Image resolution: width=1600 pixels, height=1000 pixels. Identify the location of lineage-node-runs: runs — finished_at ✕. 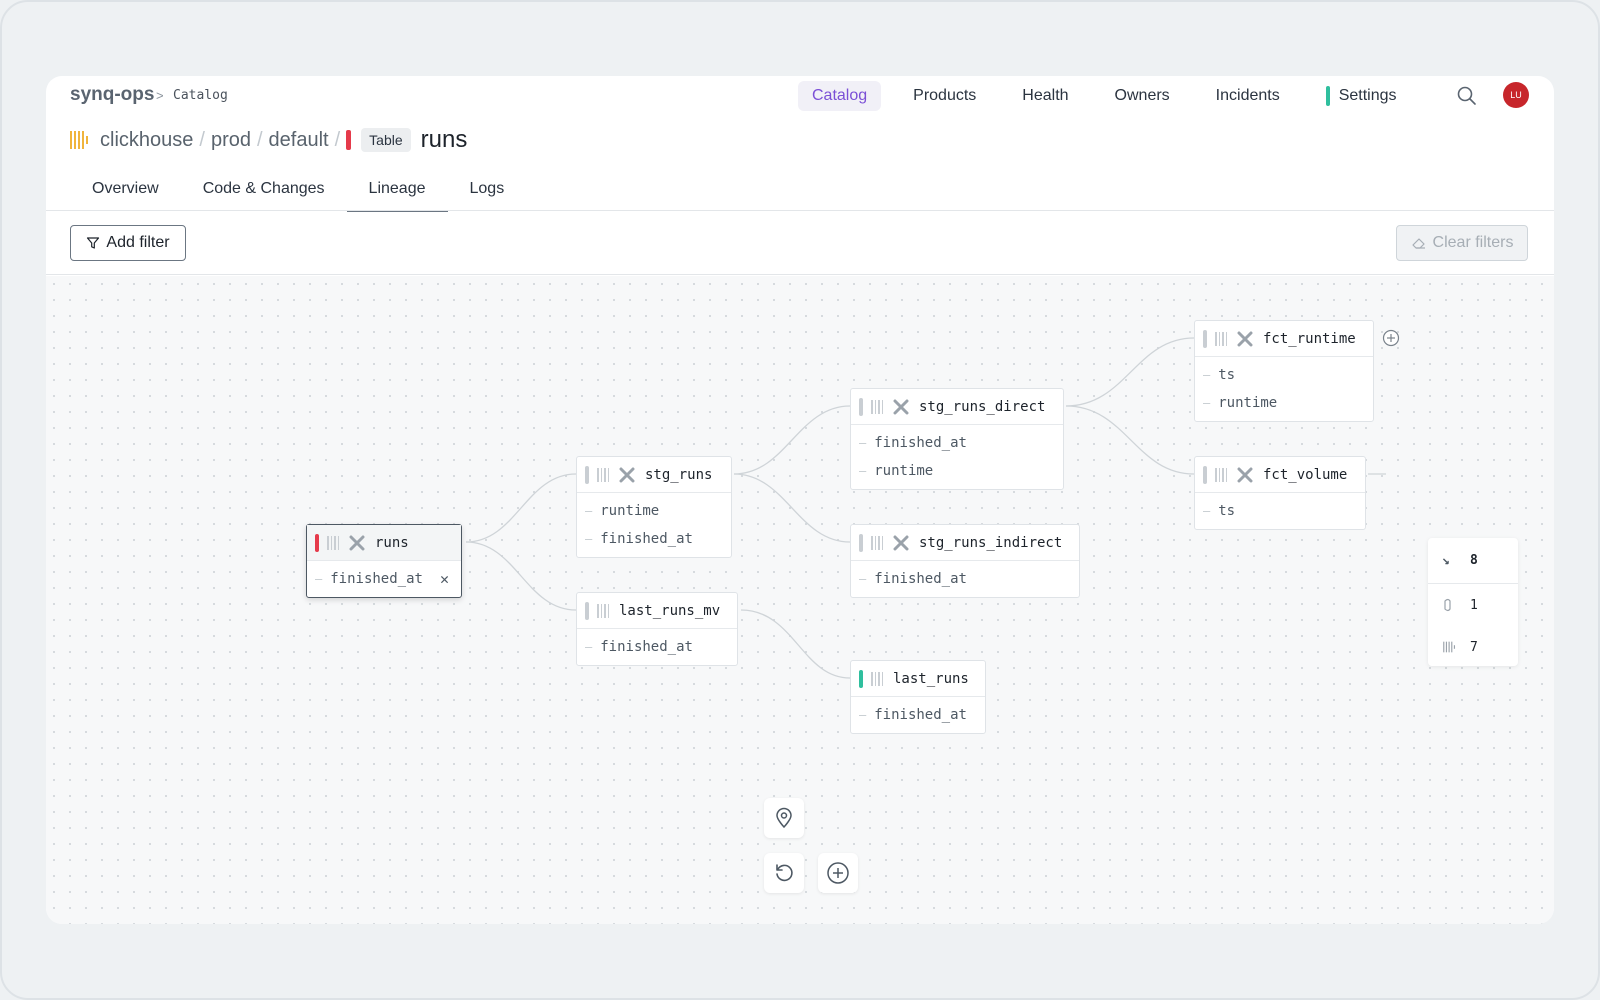
(384, 561).